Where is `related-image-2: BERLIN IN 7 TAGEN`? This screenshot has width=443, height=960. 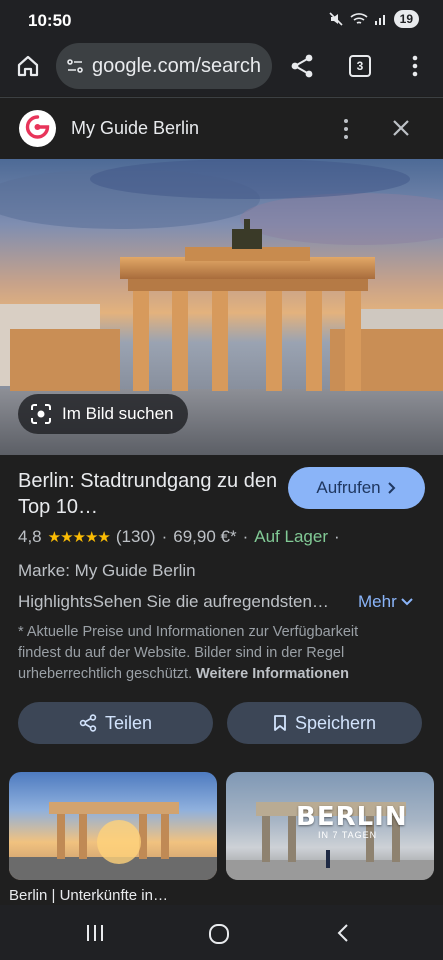 related-image-2: BERLIN IN 7 TAGEN is located at coordinates (330, 826).